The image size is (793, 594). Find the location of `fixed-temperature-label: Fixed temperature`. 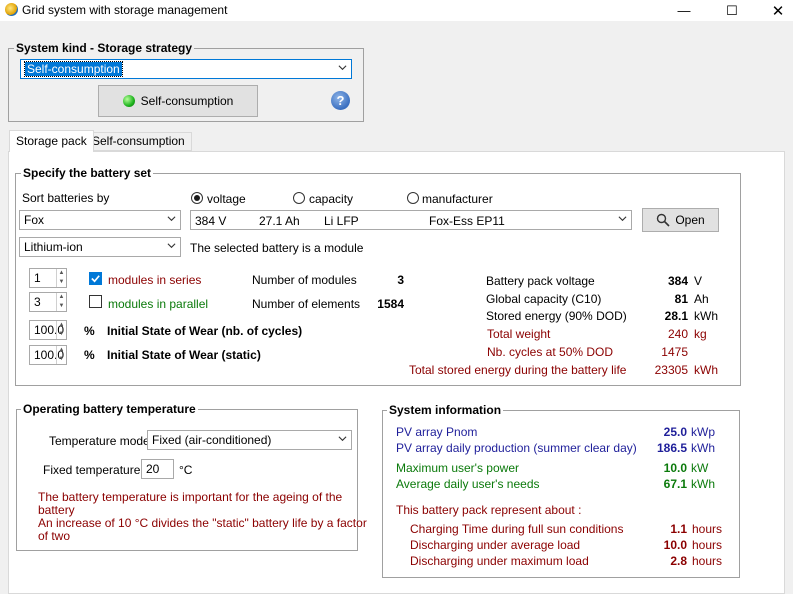

fixed-temperature-label: Fixed temperature is located at coordinates (92, 470).